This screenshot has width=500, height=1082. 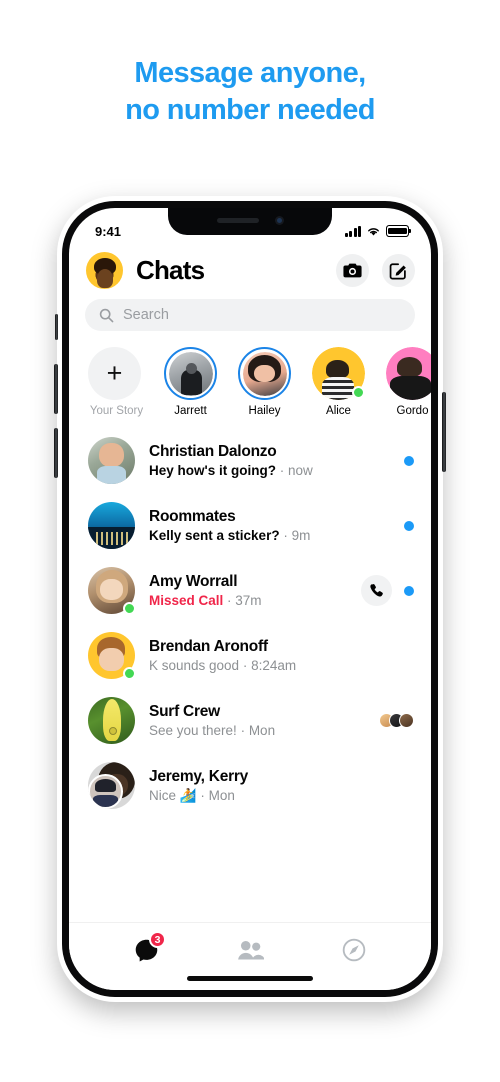 I want to click on chat-preview-text: See you there!, so click(x=193, y=730).